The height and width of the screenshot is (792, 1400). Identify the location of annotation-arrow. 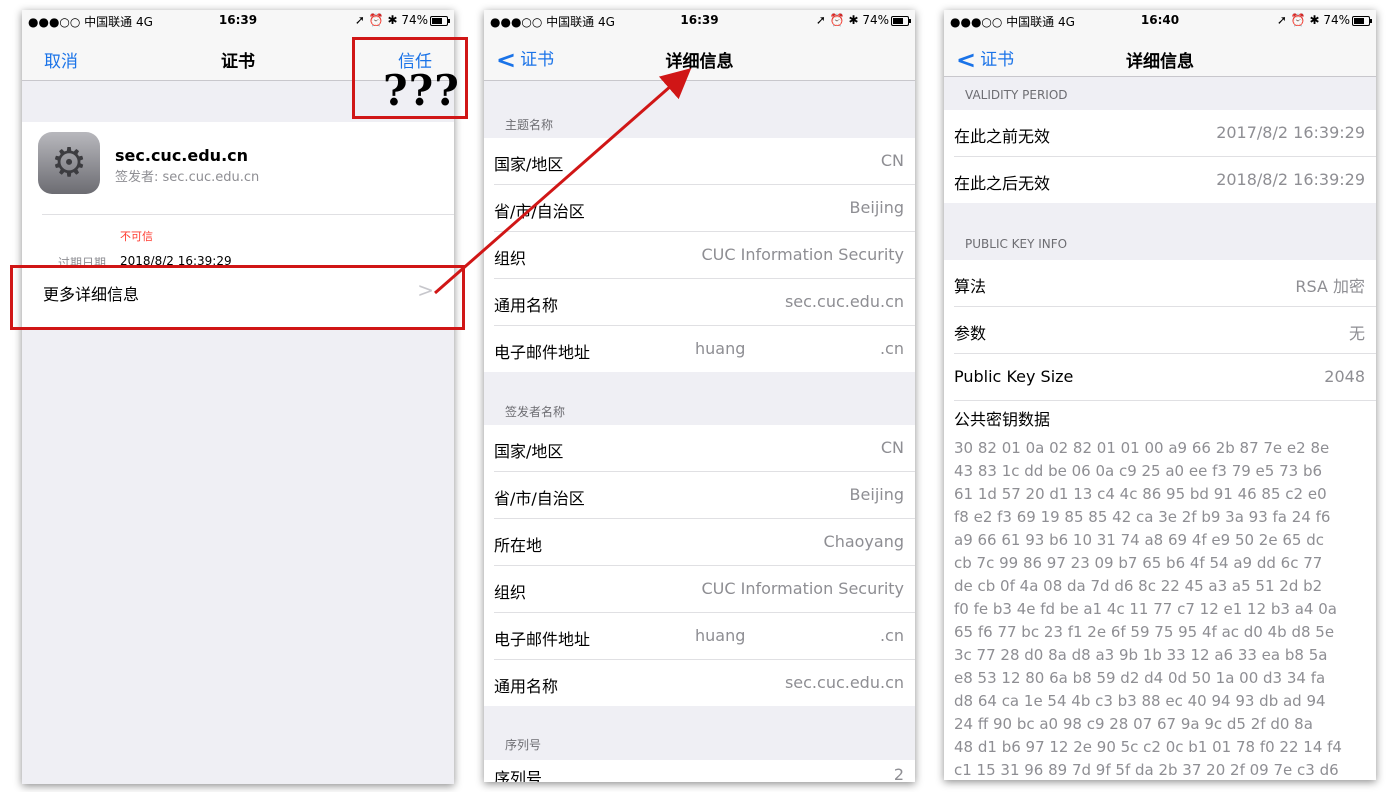
(563, 181).